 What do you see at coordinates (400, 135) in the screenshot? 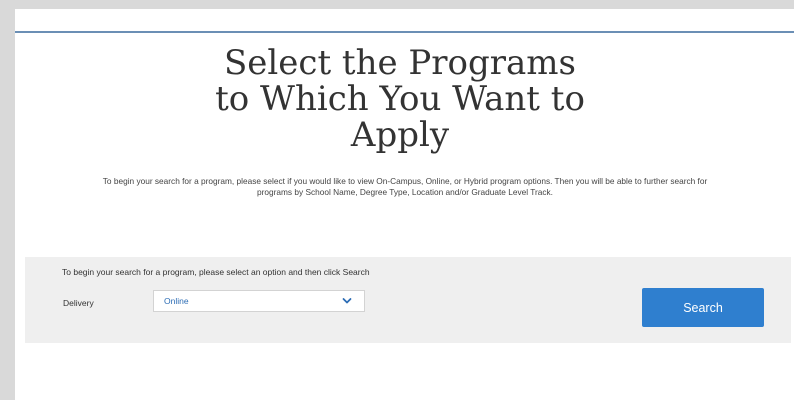
I see `page-title-line-3: Apply` at bounding box center [400, 135].